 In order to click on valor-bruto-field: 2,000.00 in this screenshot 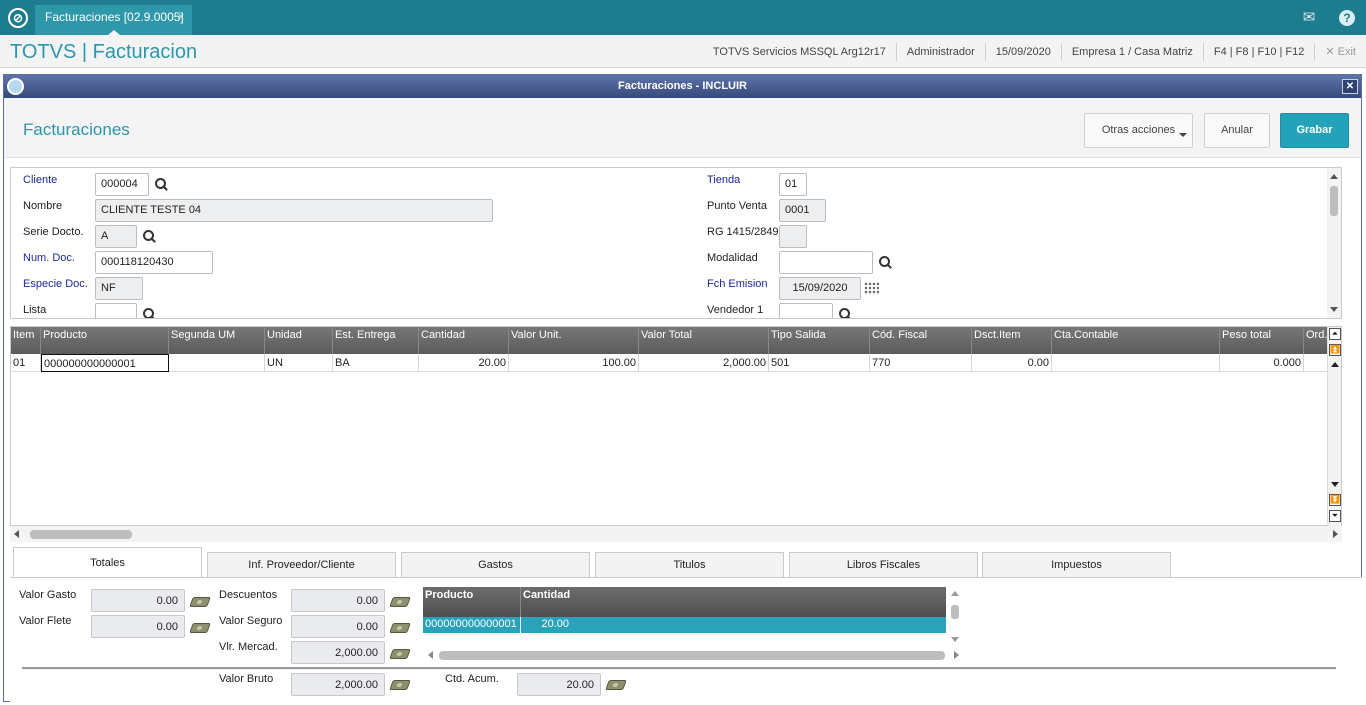, I will do `click(338, 684)`.